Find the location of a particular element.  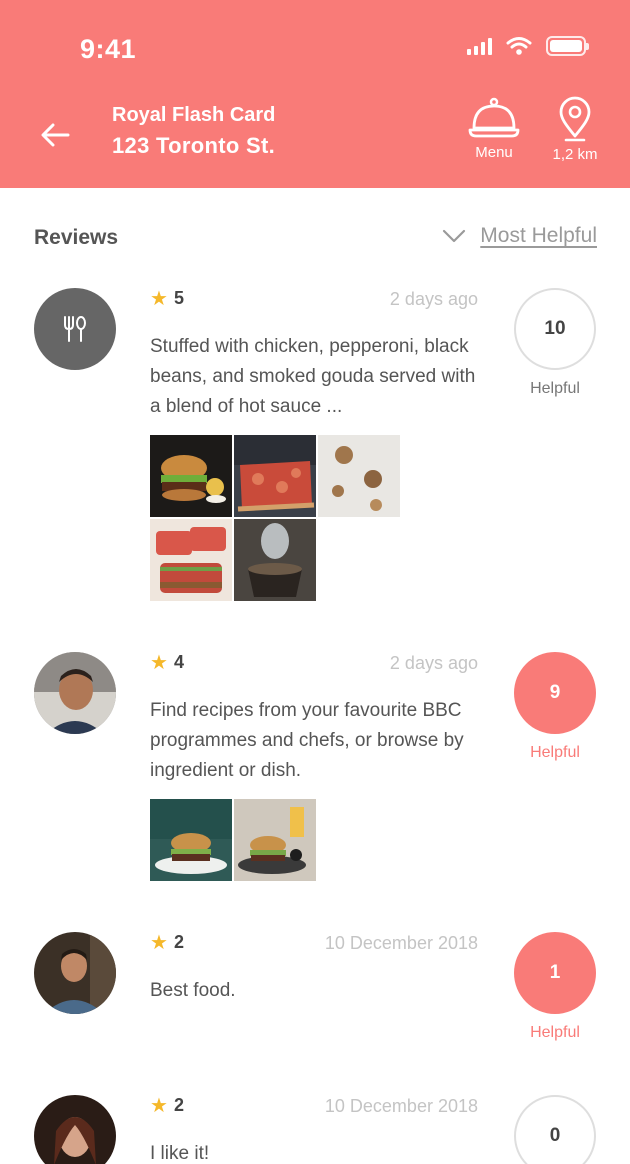

place-address: 123 Toronto St. is located at coordinates (193, 145).